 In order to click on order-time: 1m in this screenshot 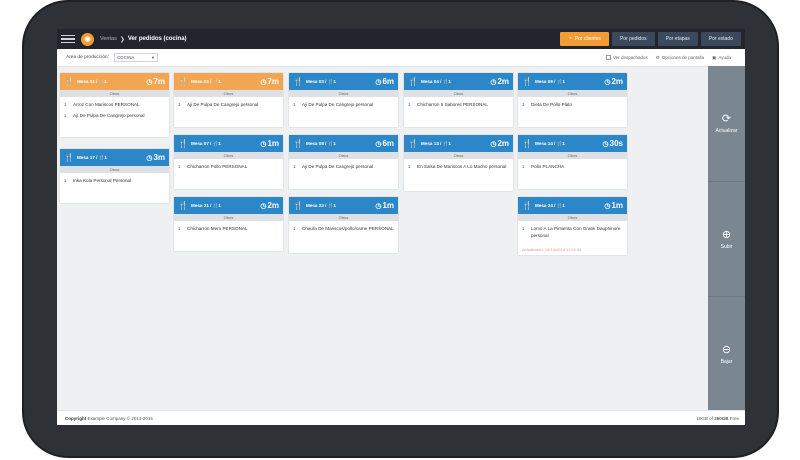, I will do `click(388, 205)`.